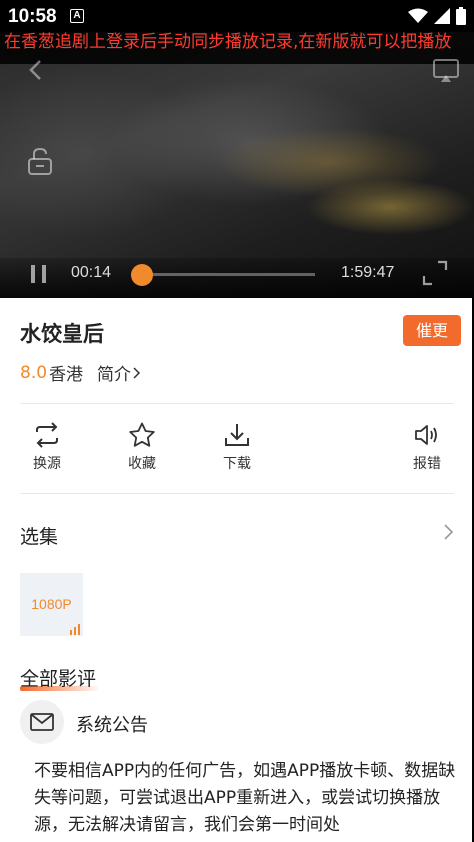  I want to click on switch-source-label: 换源, so click(47, 464).